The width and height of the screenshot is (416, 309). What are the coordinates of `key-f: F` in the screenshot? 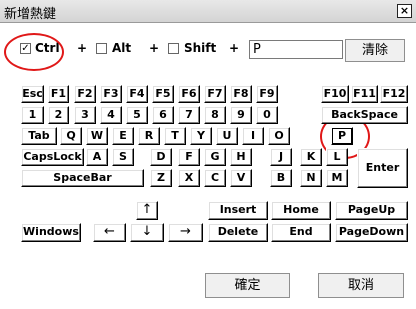 It's located at (189, 157).